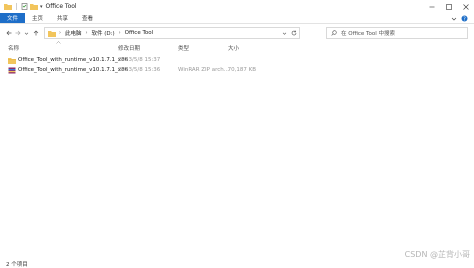 The image size is (474, 268). I want to click on breadcrumb-drive-d: 软件 (D:), so click(103, 33).